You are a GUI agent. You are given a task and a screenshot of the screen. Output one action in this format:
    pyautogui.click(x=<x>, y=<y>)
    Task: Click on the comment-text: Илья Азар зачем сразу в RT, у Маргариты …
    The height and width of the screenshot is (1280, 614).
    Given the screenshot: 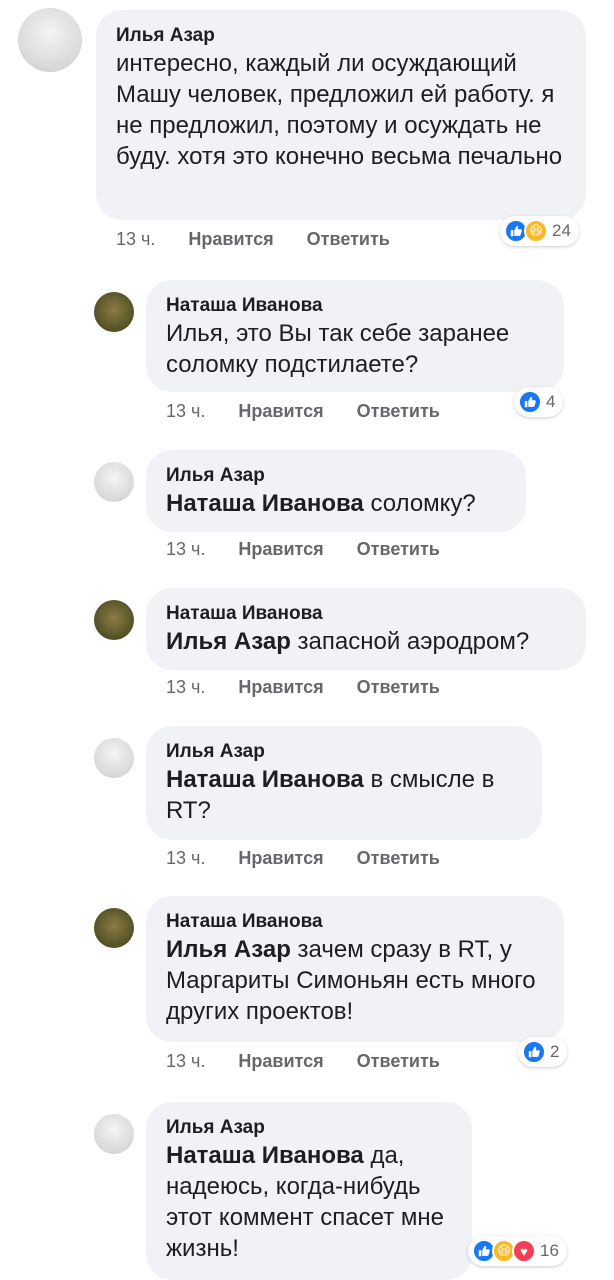 What is the action you would take?
    pyautogui.click(x=355, y=980)
    